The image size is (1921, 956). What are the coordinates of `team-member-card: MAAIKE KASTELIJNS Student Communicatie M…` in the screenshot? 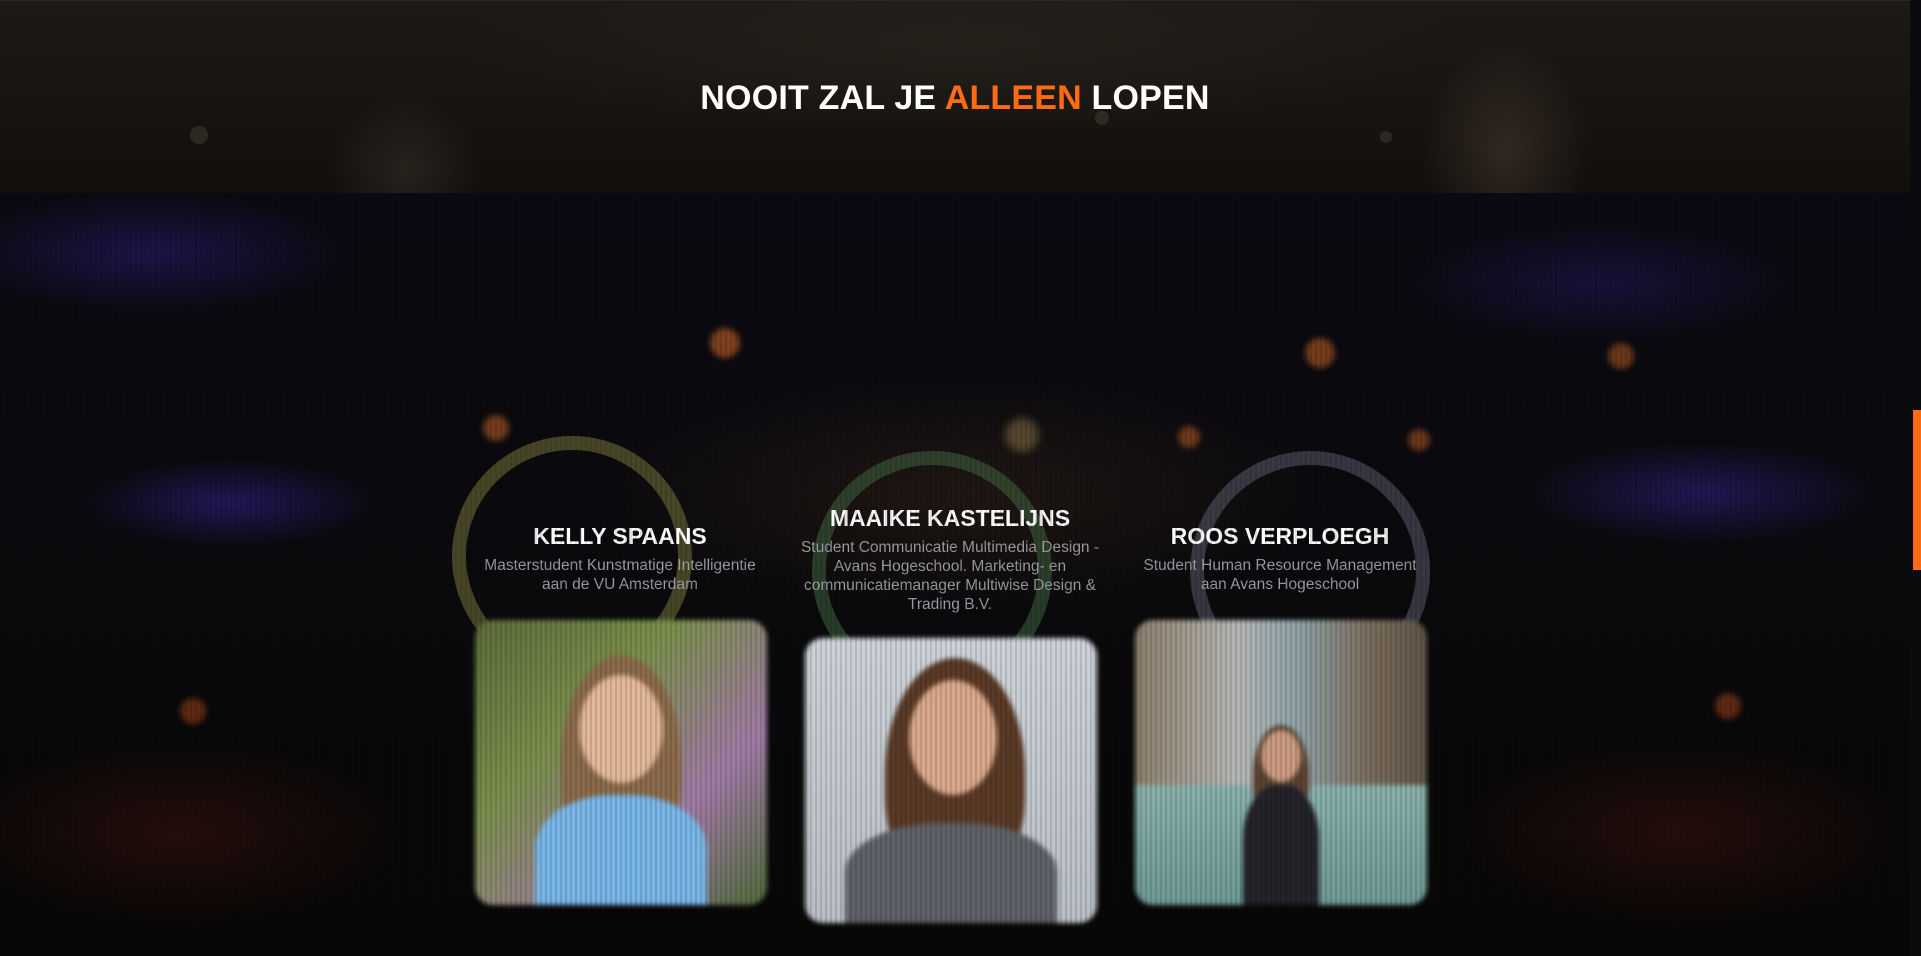 It's located at (950, 559).